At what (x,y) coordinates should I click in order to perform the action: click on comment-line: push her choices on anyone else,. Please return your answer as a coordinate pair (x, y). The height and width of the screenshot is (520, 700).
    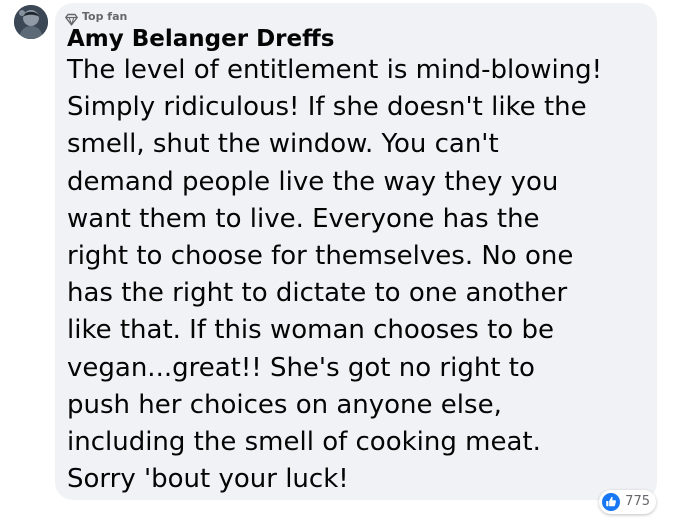
    Looking at the image, I should click on (284, 404).